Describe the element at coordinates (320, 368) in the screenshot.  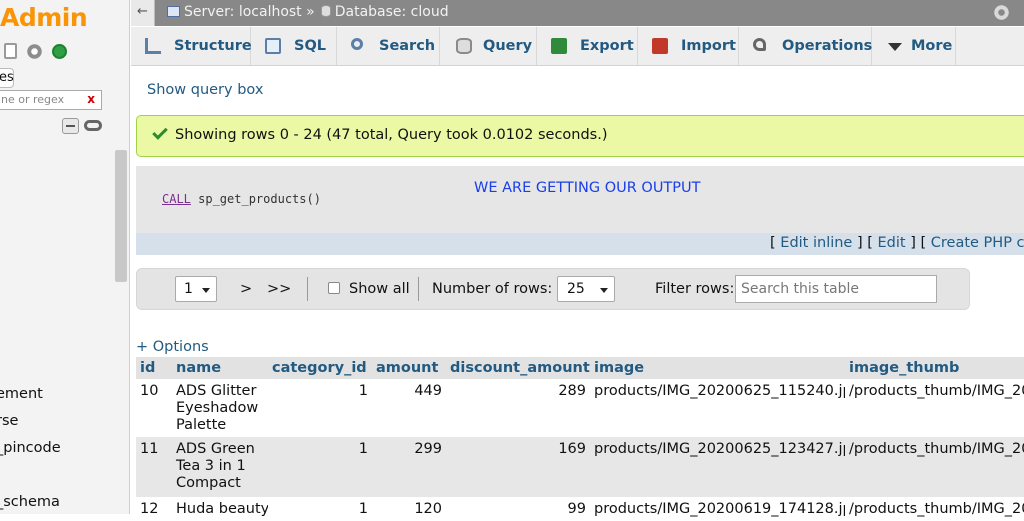
I see `column-header-category-id: category_id` at that location.